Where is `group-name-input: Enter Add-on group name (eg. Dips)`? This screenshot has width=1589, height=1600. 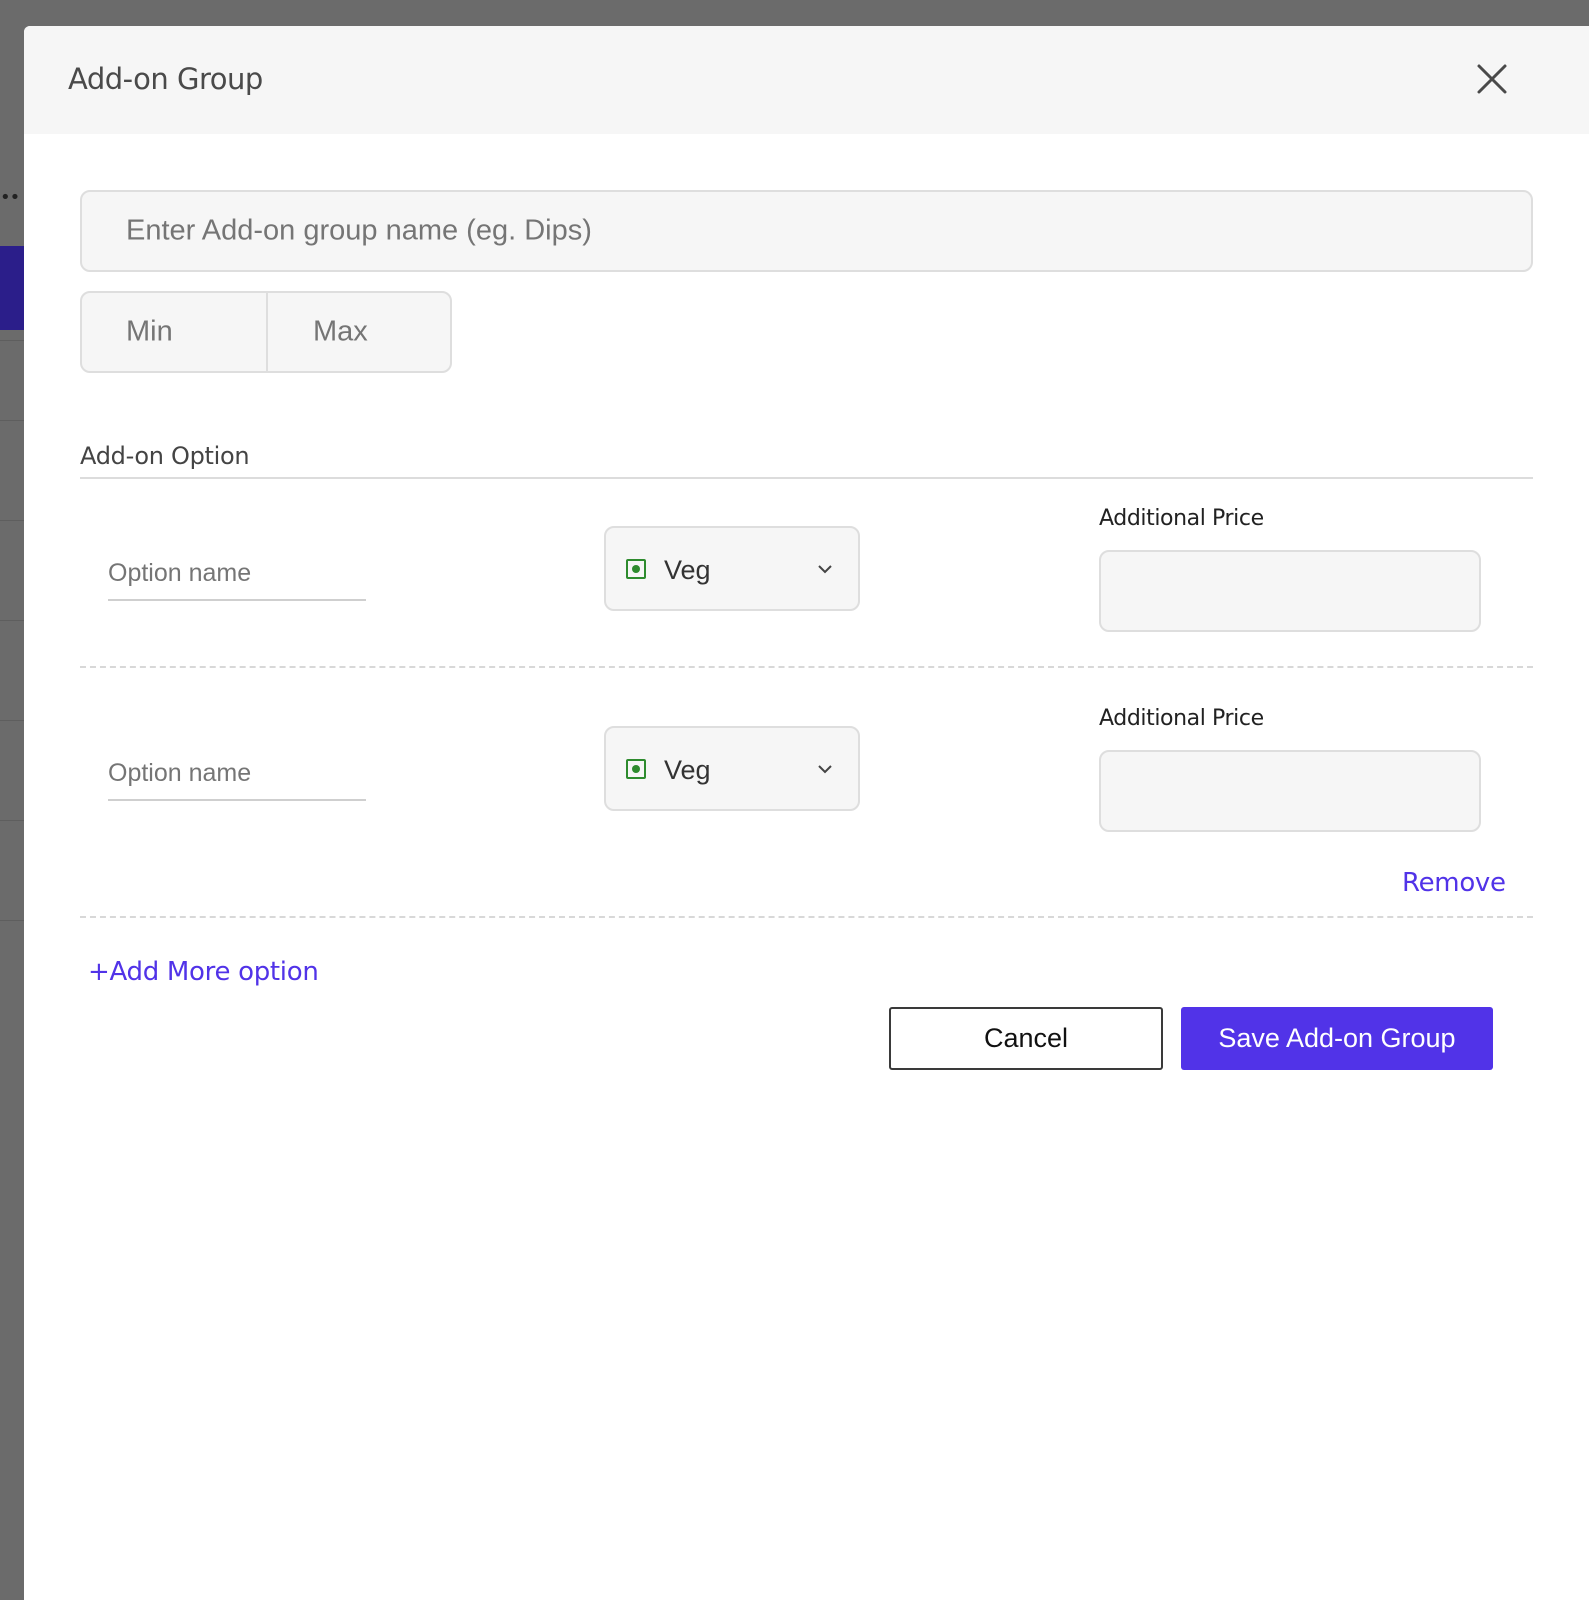
group-name-input: Enter Add-on group name (eg. Dips) is located at coordinates (806, 231).